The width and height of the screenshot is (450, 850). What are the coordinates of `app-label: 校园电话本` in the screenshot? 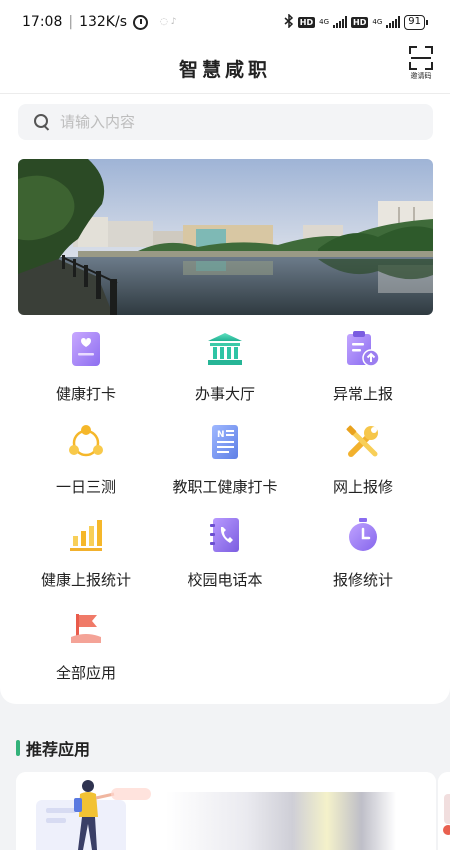 It's located at (225, 580).